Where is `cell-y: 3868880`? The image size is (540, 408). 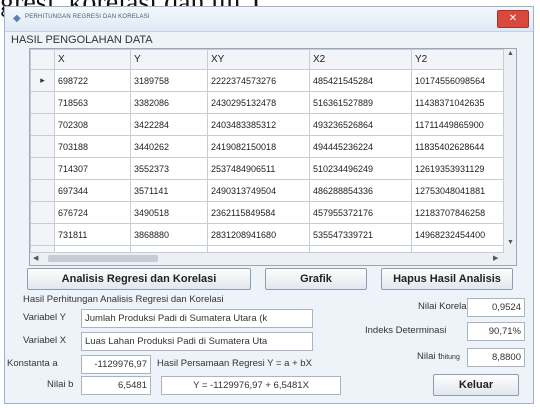 cell-y: 3868880 is located at coordinates (169, 234).